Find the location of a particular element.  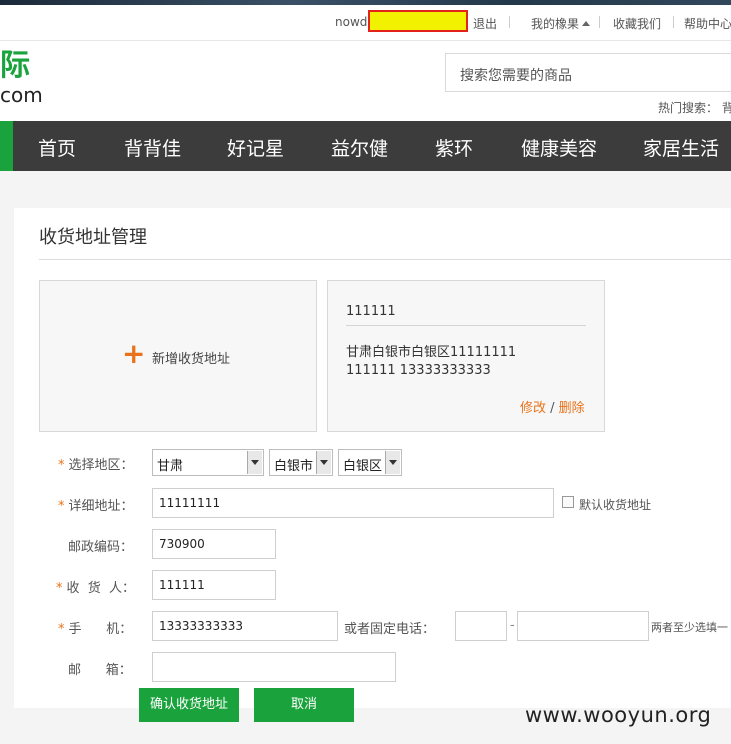

phone-note: 两者至少选填一 is located at coordinates (689, 627).